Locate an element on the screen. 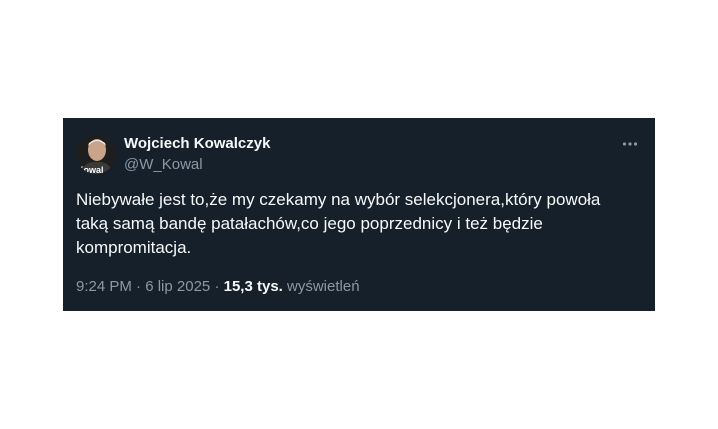 This screenshot has height=429, width=718. author-handle: @W_Kowal is located at coordinates (163, 164).